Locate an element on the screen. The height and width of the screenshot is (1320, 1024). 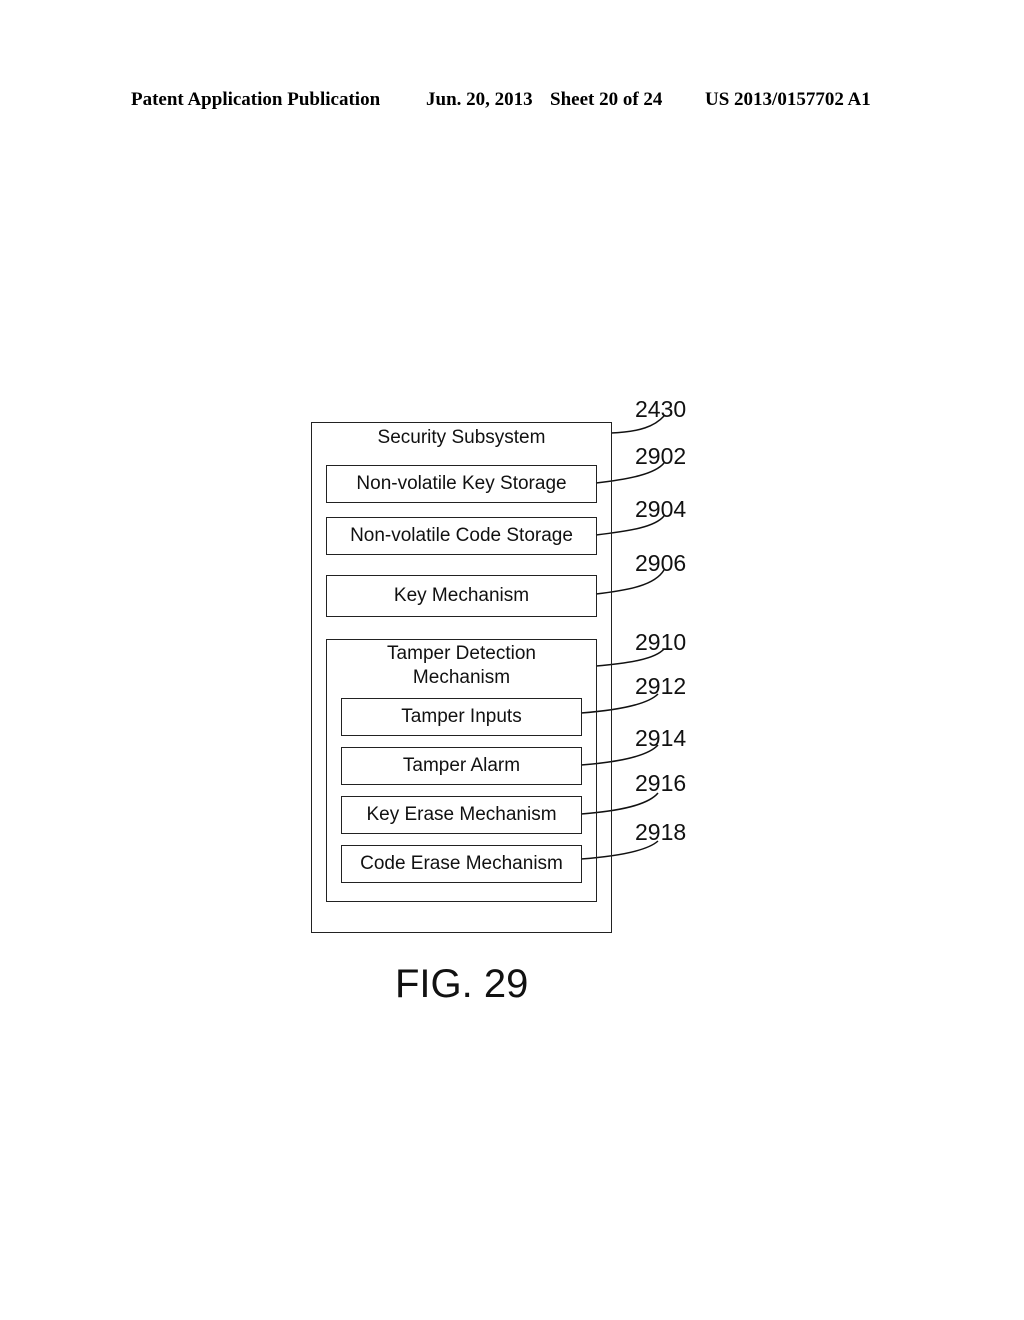
tamper-inputs-label: Tamper Inputs is located at coordinates (461, 716).